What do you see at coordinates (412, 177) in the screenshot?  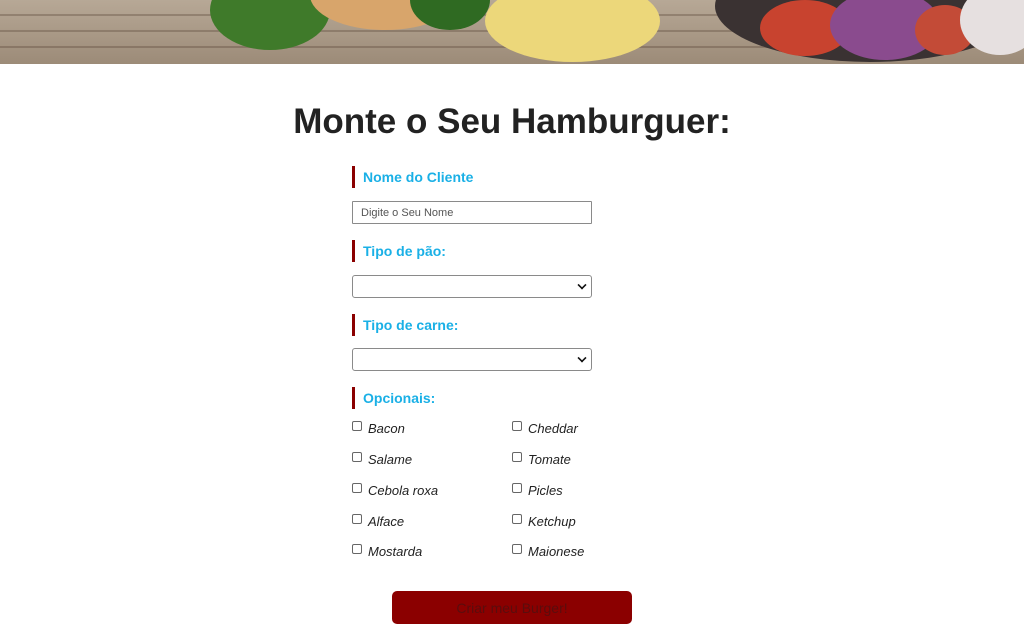 I see `name-label: Nome do Cliente` at bounding box center [412, 177].